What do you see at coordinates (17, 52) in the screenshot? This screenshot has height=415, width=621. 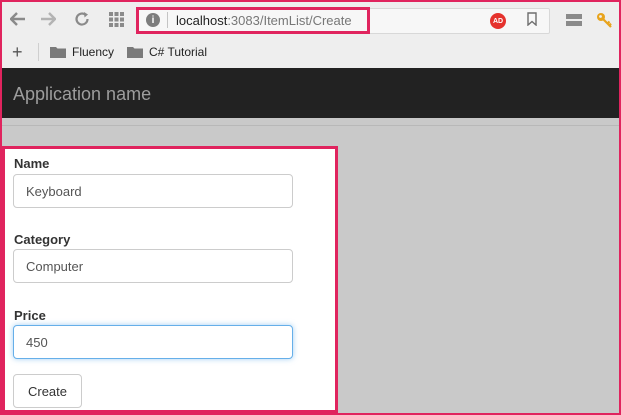 I see `add-bookmark-icon: +` at bounding box center [17, 52].